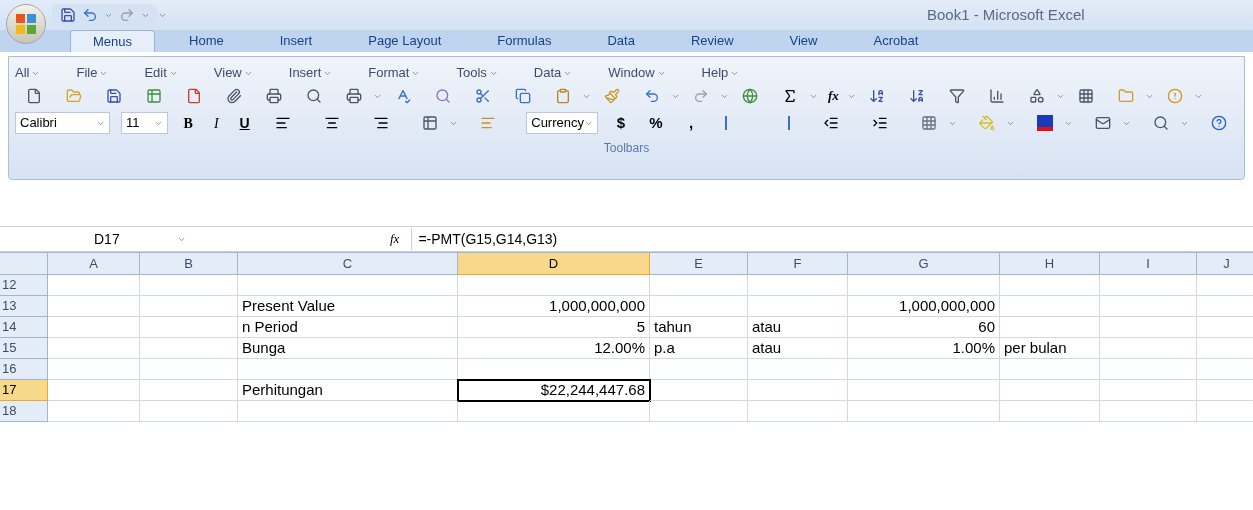 The width and height of the screenshot is (1253, 510). What do you see at coordinates (348, 306) in the screenshot?
I see `table-cell: Present Value` at bounding box center [348, 306].